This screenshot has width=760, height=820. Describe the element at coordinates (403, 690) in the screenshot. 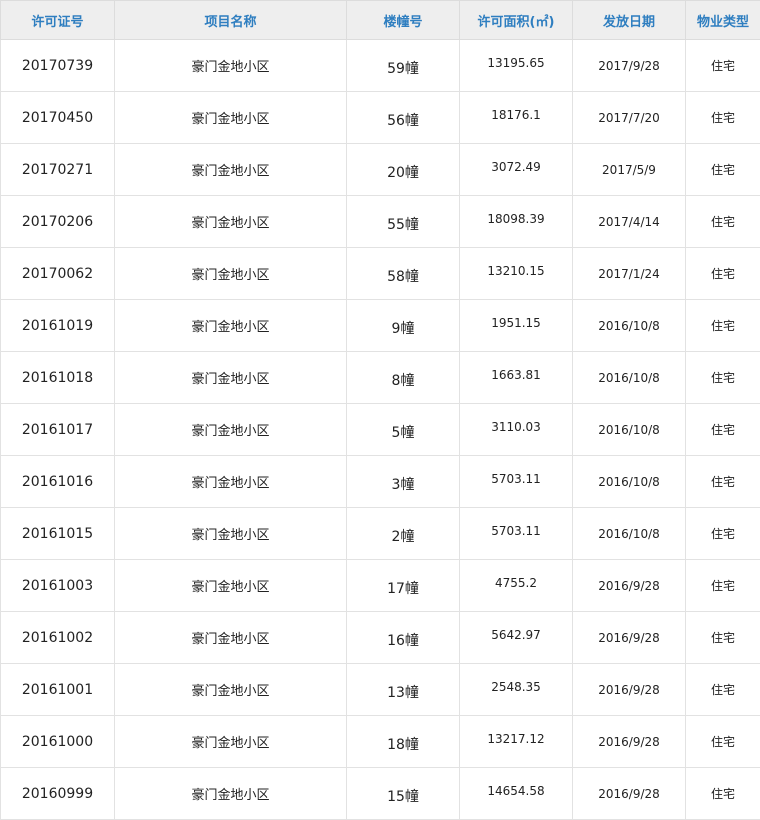

I see `cell-building-no: 13幢` at that location.